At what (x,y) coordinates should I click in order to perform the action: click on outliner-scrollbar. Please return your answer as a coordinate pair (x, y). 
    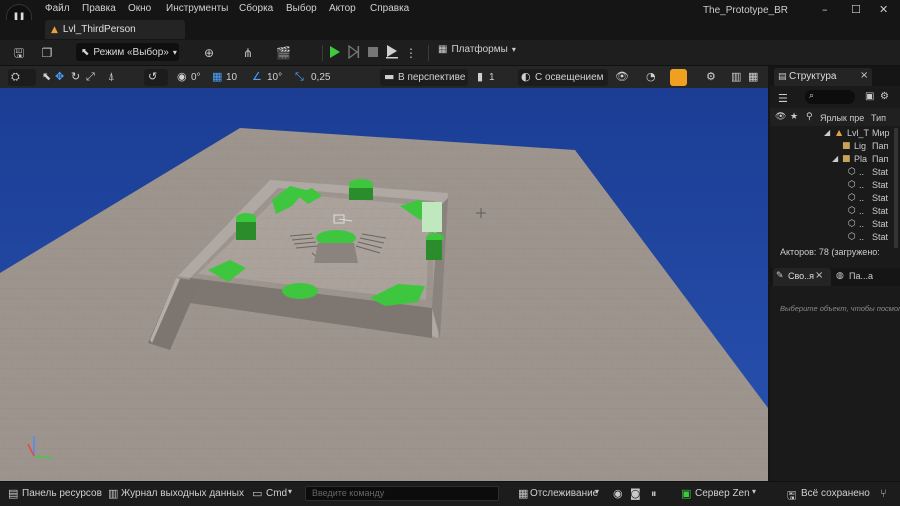
    Looking at the image, I should click on (896, 188).